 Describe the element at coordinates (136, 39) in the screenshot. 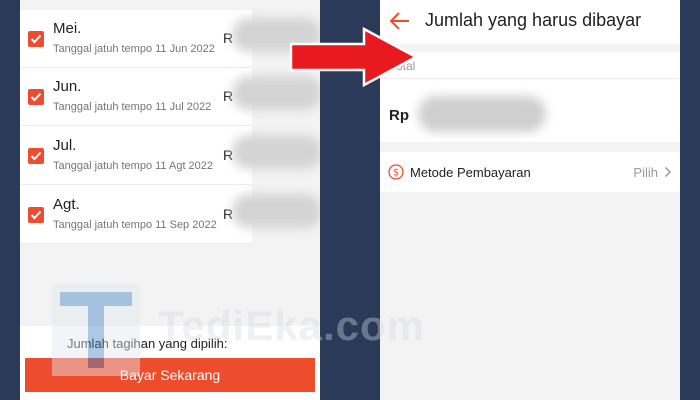

I see `bill-item: Mei. Tanggal jatuh tempo 11 Jun 2022 R` at that location.